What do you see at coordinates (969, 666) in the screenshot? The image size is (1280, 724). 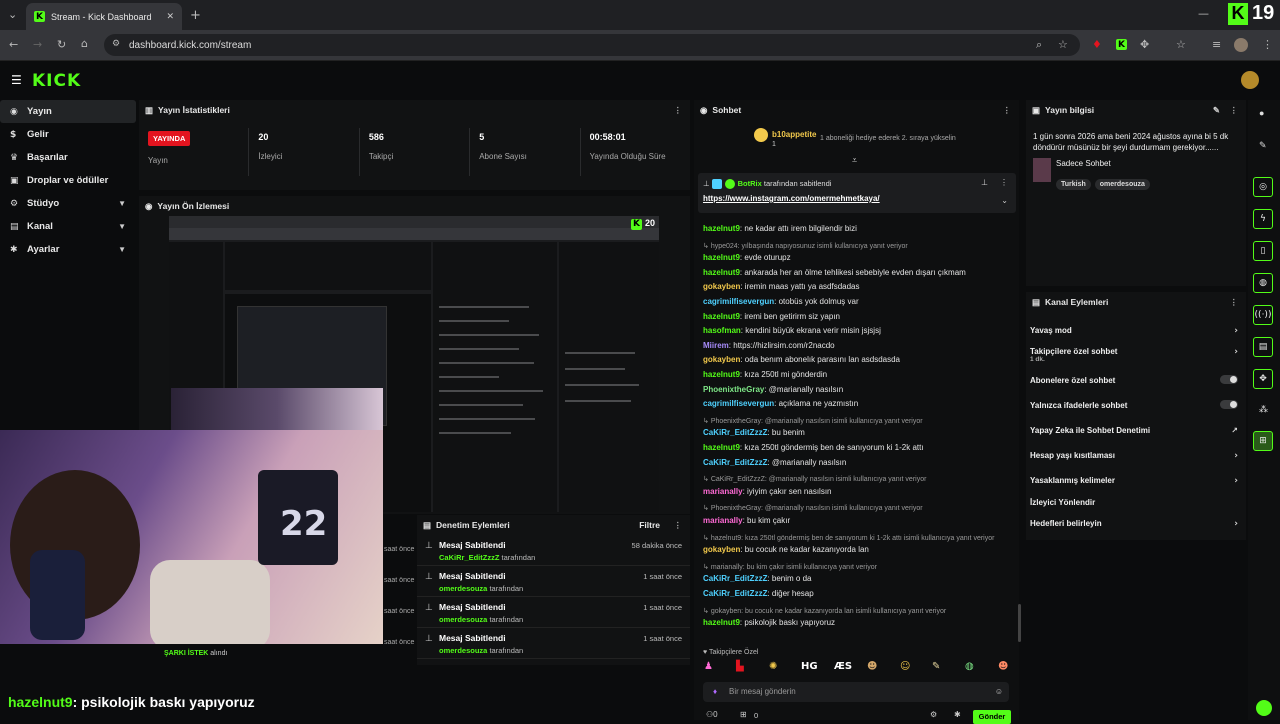 I see `emote-icon: ◍` at bounding box center [969, 666].